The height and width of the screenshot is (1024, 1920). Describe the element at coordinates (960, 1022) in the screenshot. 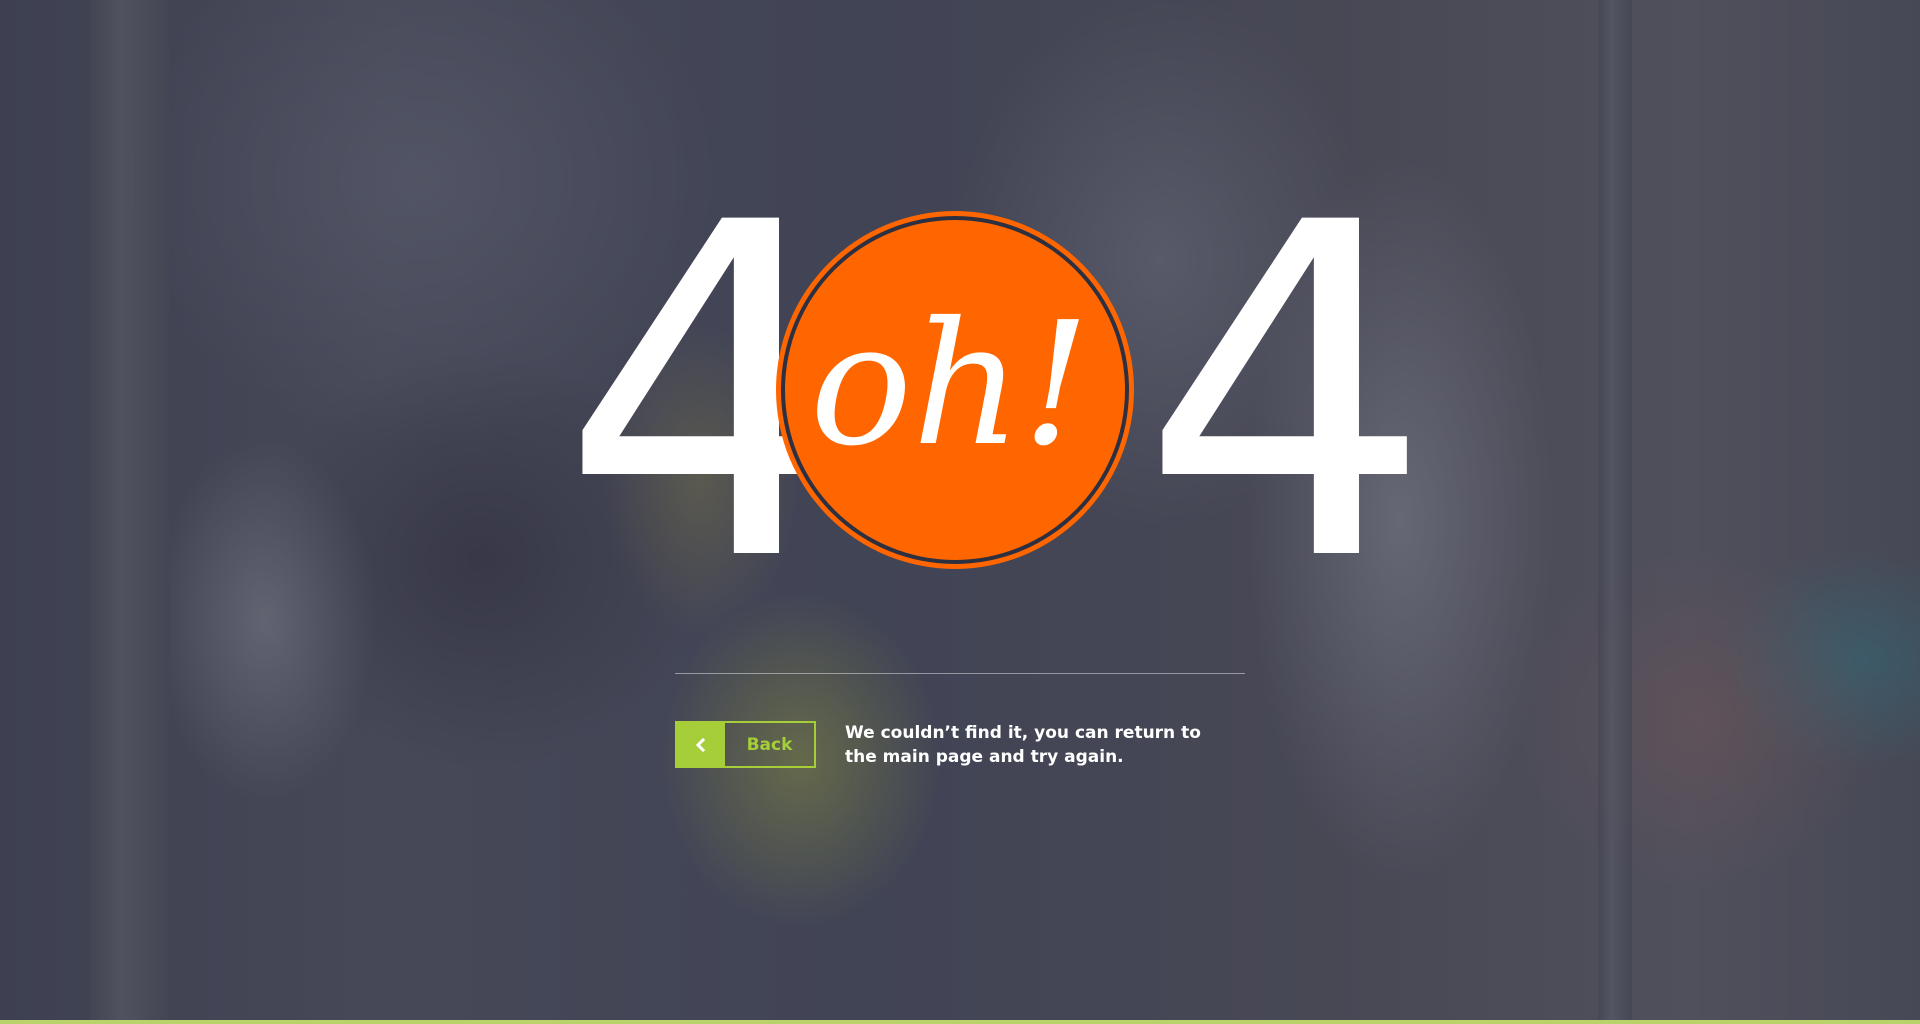

I see `bottom-accent-bar` at that location.